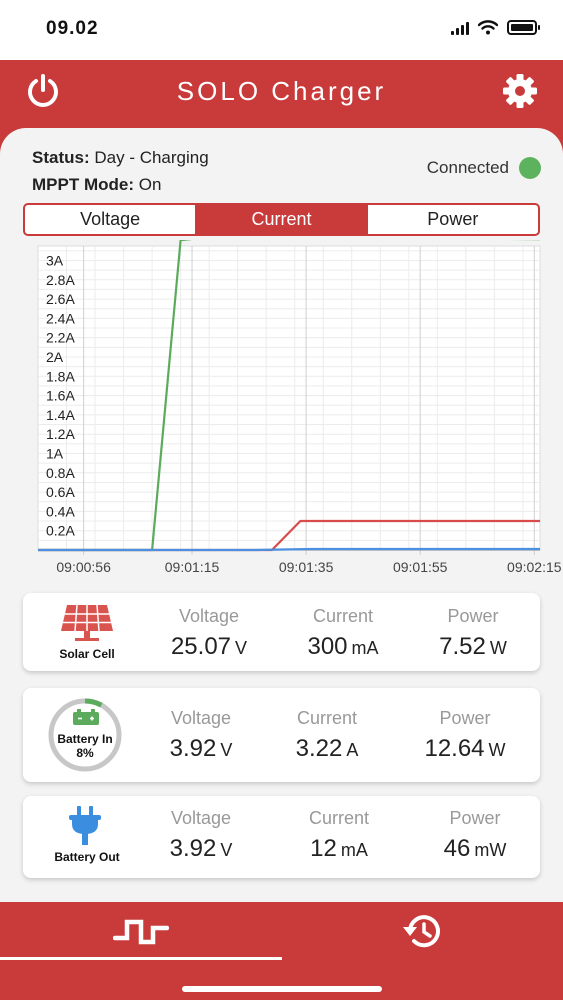 This screenshot has height=1000, width=563. What do you see at coordinates (60, 415) in the screenshot?
I see `chart-y-tick-label: 1.4A` at bounding box center [60, 415].